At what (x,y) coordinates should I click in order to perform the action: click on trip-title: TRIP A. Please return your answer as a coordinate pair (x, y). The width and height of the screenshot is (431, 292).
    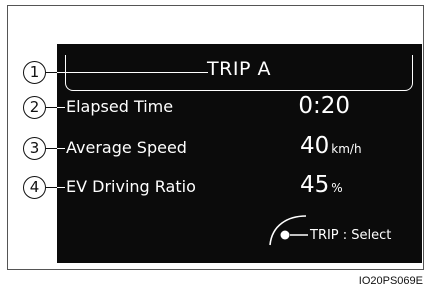
    Looking at the image, I should click on (239, 69).